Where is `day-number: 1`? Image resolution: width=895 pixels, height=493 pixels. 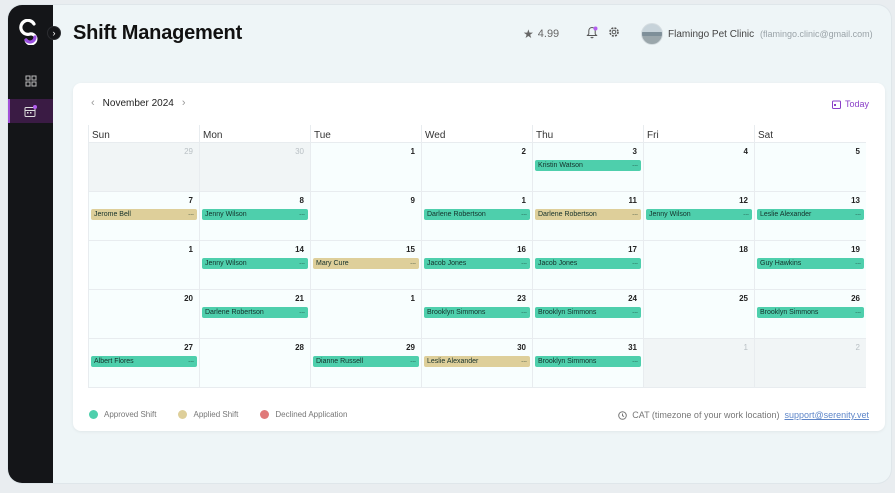 day-number: 1 is located at coordinates (523, 200).